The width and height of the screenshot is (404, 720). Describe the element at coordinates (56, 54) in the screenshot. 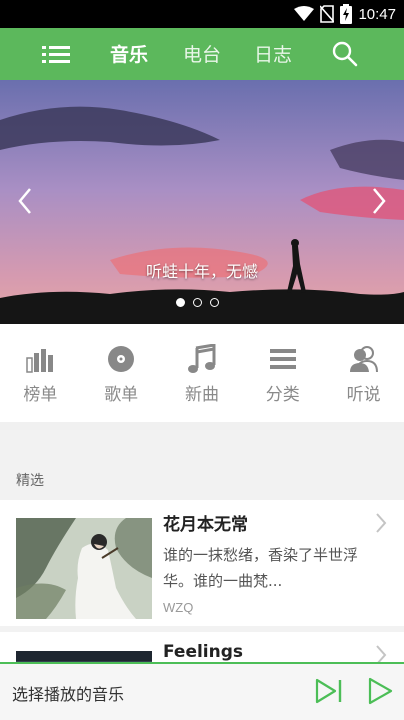

I see `menu-icon` at that location.